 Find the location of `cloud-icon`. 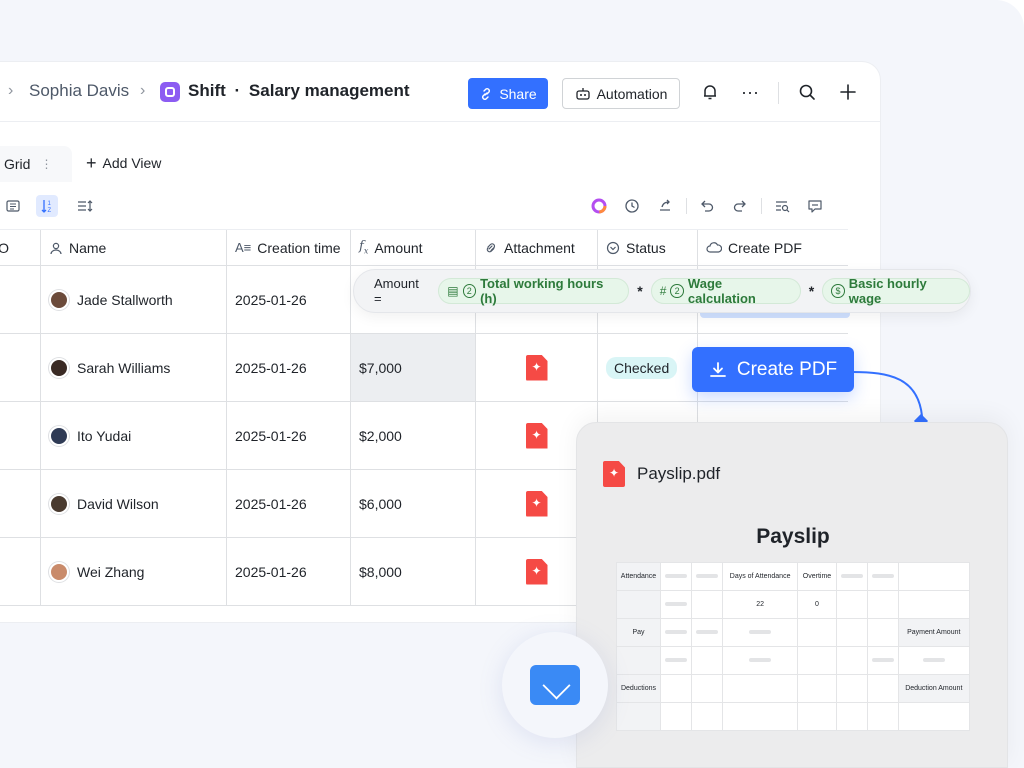

cloud-icon is located at coordinates (714, 247).